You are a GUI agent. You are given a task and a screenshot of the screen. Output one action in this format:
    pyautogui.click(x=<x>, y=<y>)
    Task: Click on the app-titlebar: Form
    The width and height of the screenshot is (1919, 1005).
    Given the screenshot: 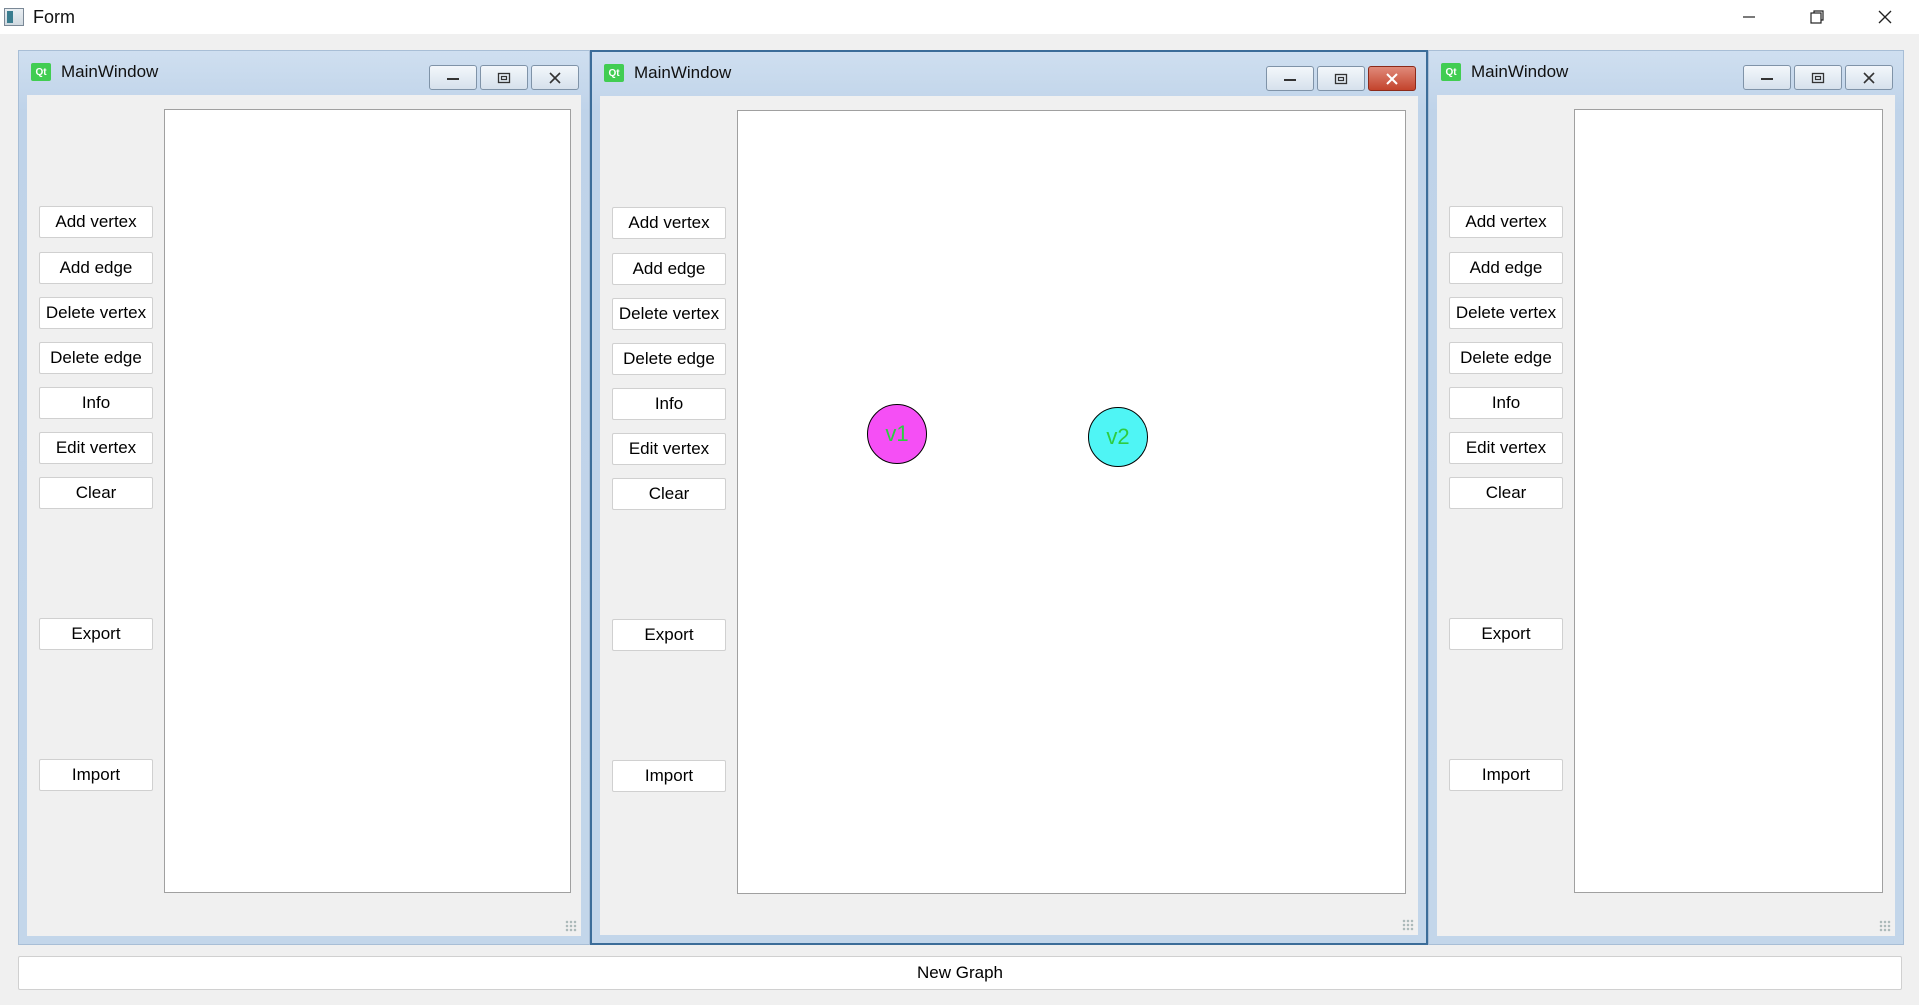 What is the action you would take?
    pyautogui.click(x=959, y=17)
    